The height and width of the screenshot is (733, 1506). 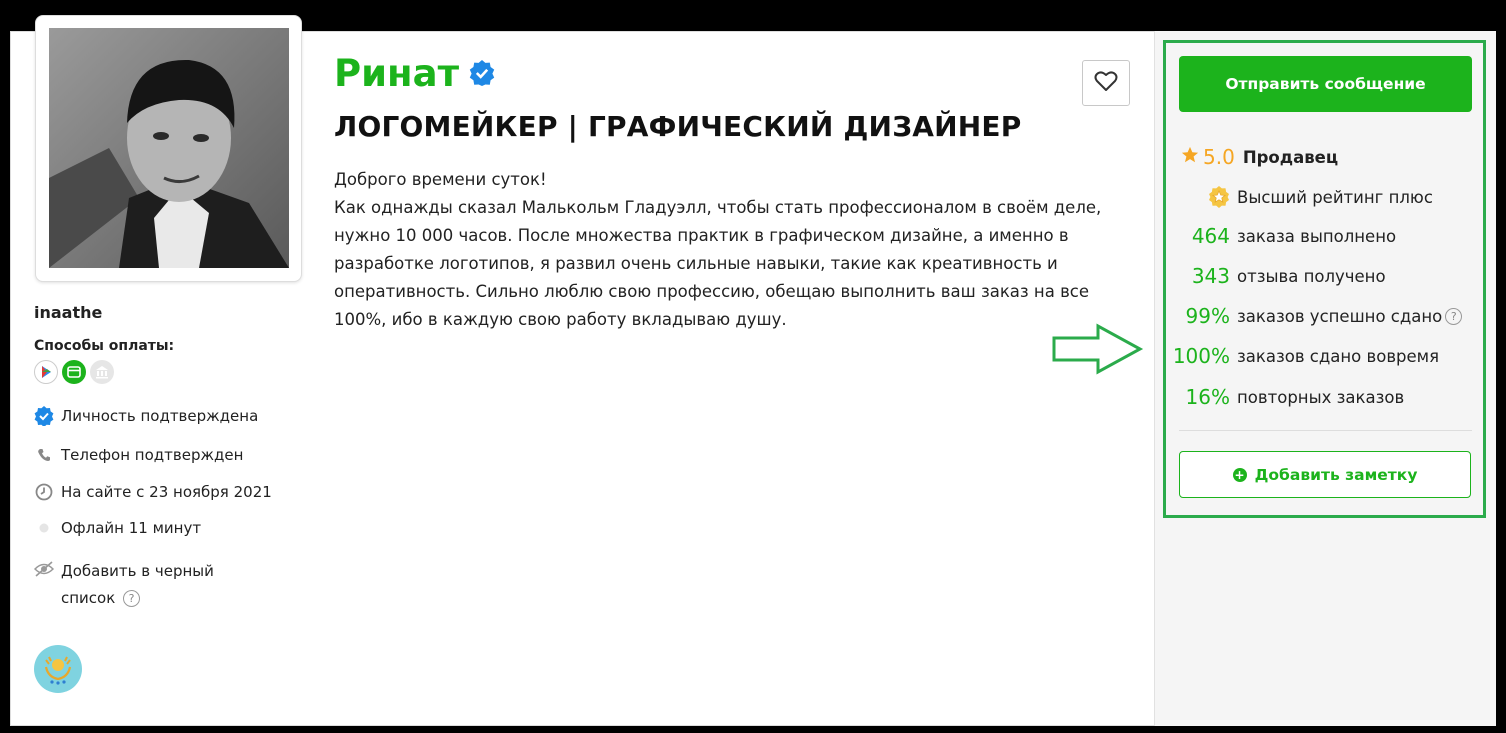 What do you see at coordinates (166, 492) in the screenshot?
I see `member-since-label: На сайте с 23 ноября 2021` at bounding box center [166, 492].